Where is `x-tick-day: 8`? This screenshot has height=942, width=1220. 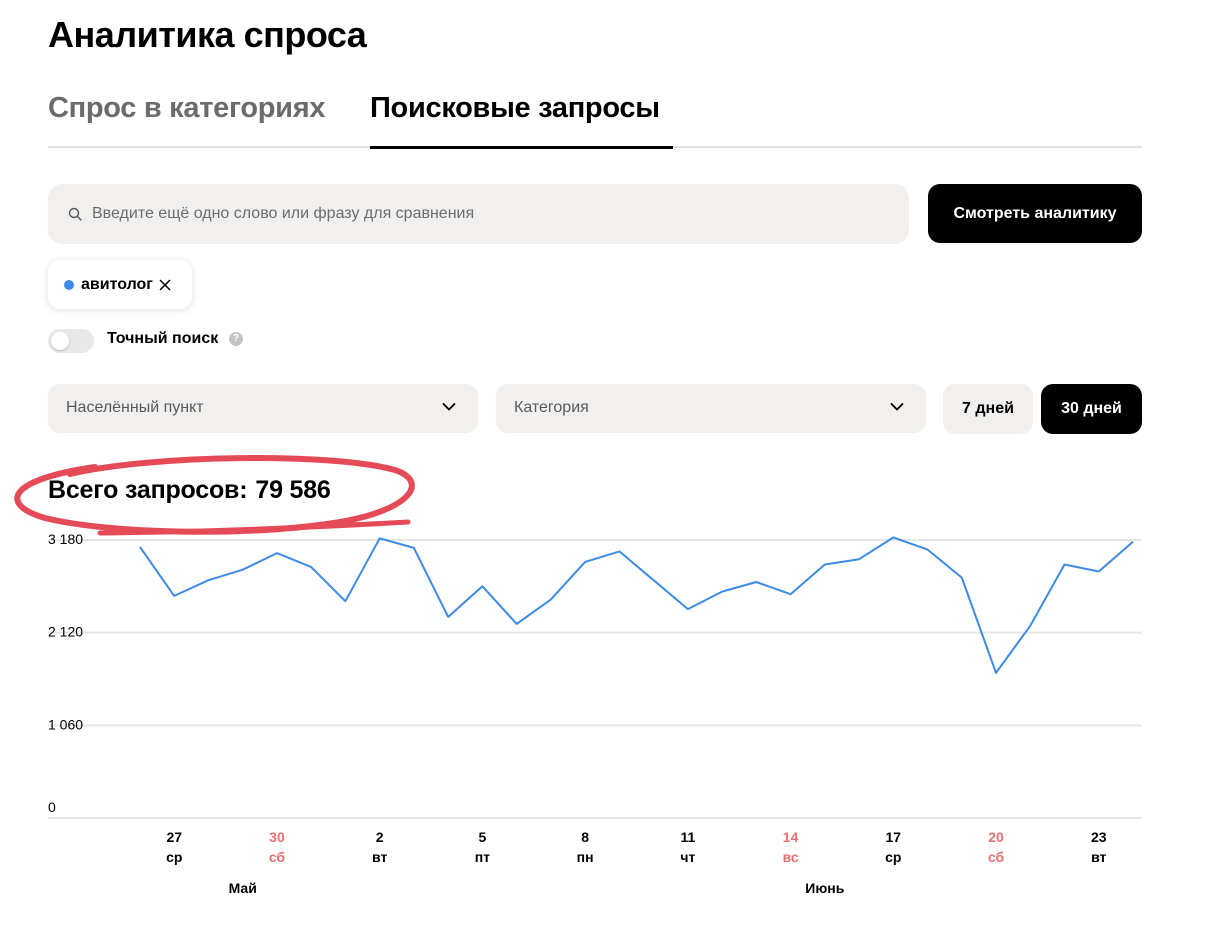
x-tick-day: 8 is located at coordinates (585, 837).